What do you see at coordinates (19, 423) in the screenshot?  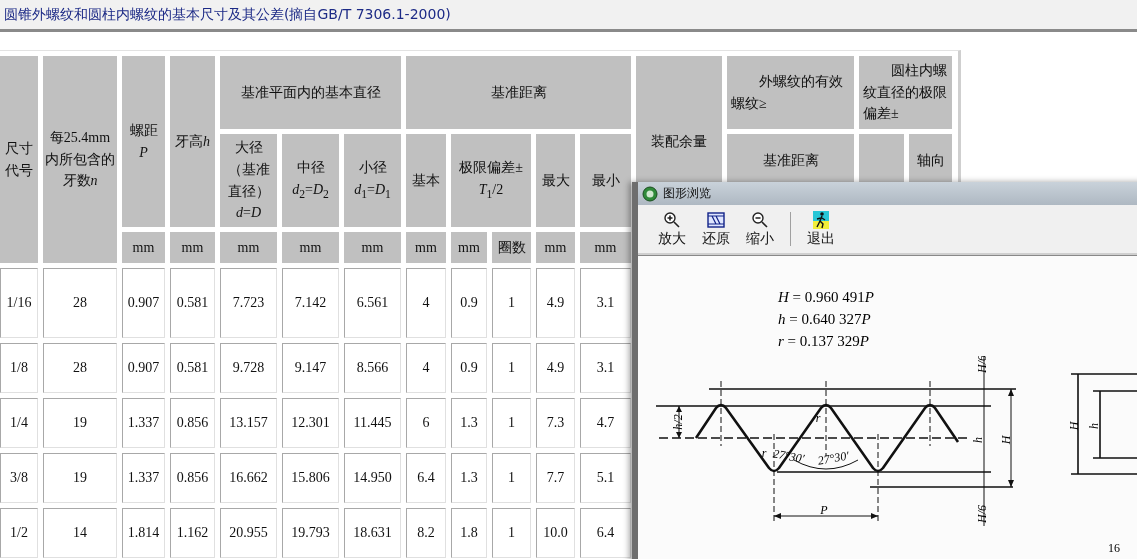 I see `table-cell: 1/4` at bounding box center [19, 423].